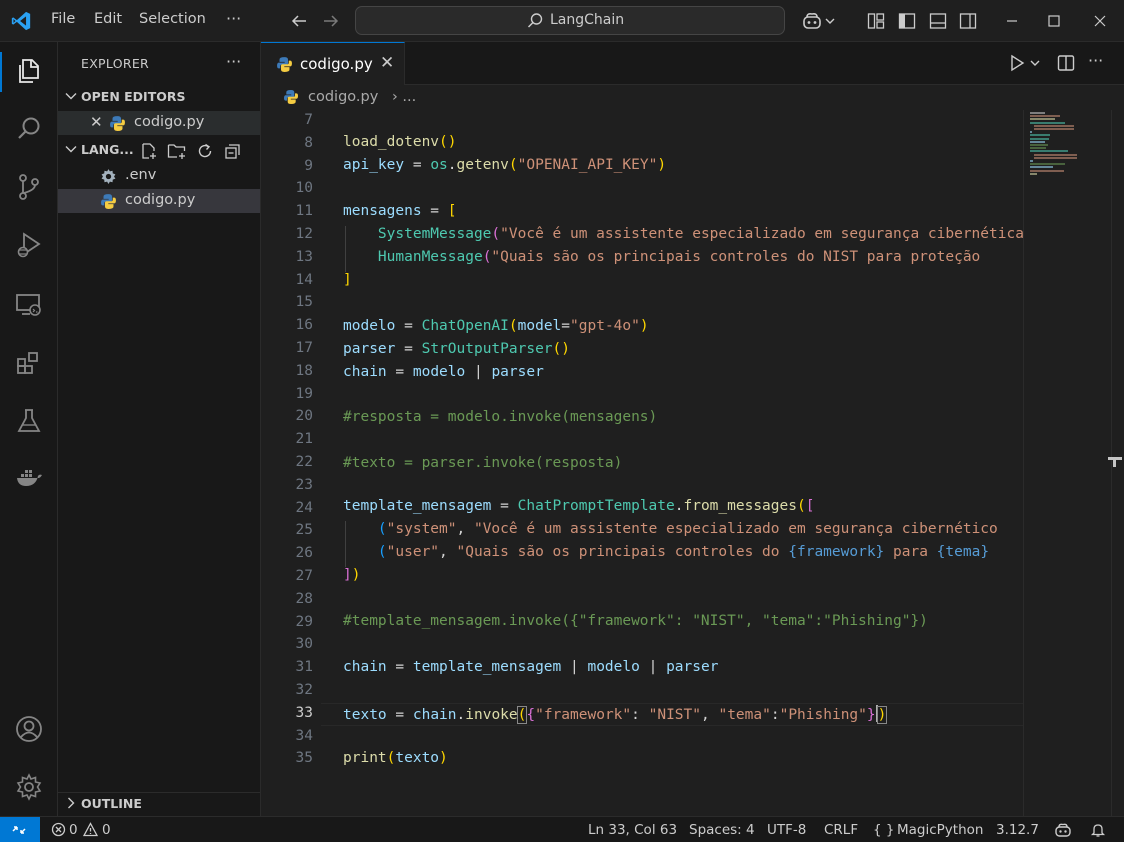 The width and height of the screenshot is (1124, 842). What do you see at coordinates (177, 151) in the screenshot?
I see `new-folder-icon` at bounding box center [177, 151].